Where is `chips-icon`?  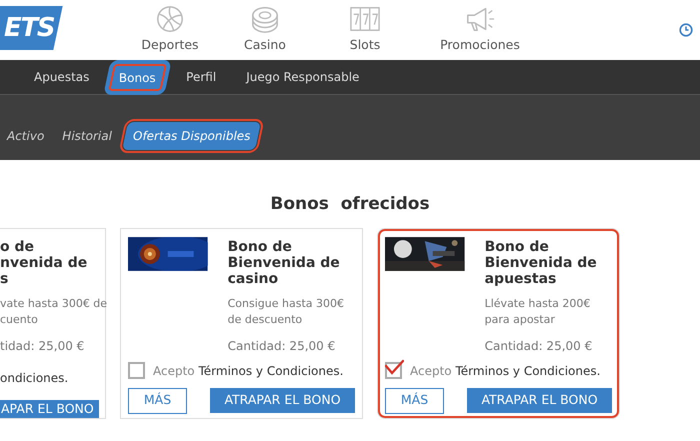 chips-icon is located at coordinates (265, 19).